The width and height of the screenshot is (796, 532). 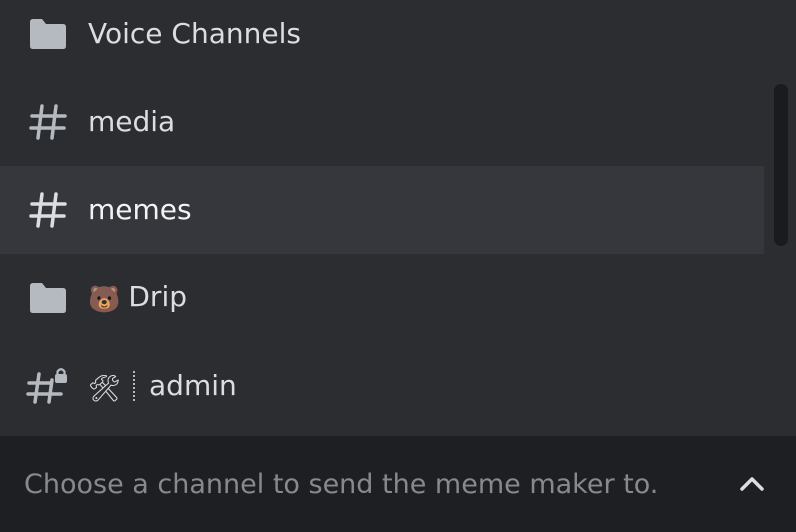 I want to click on scrollbar-thumb, so click(x=781, y=165).